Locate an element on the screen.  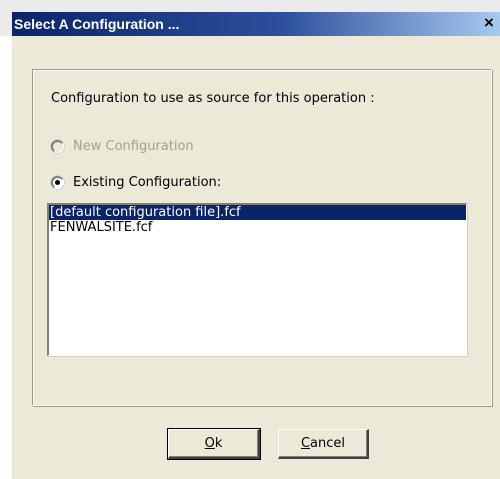
list-item: [default configuration file].fcf is located at coordinates (257, 212).